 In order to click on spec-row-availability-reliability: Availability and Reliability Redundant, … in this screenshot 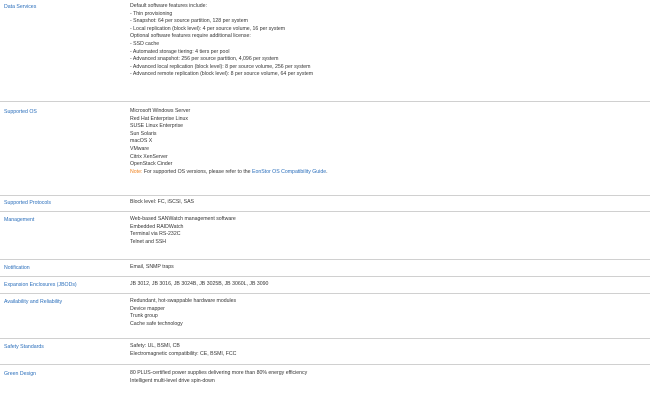, I will do `click(325, 316)`.